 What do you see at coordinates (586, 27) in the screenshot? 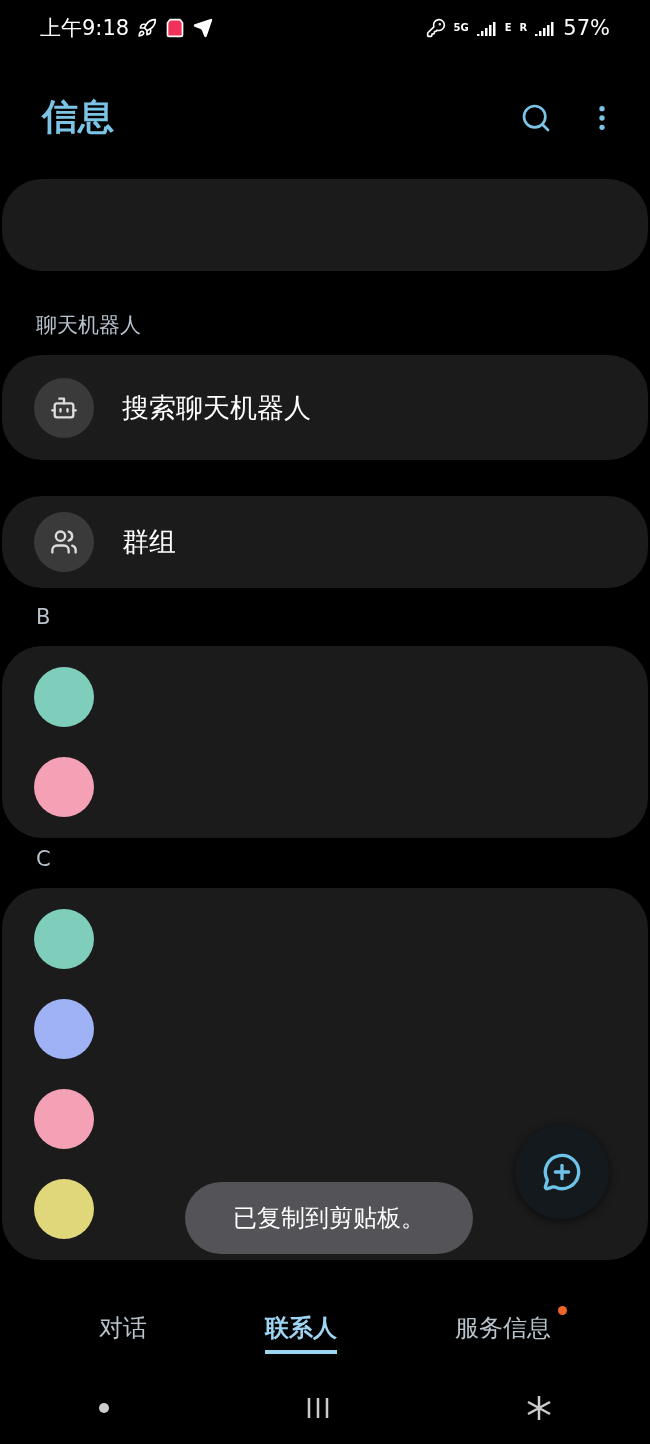
I see `battery-level: 57%` at bounding box center [586, 27].